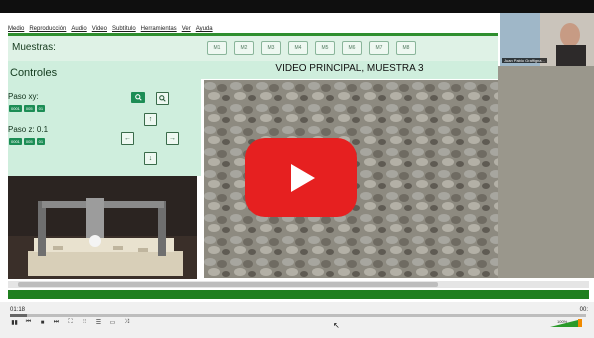 This screenshot has height=338, width=594. What do you see at coordinates (15, 108) in the screenshot?
I see `step-xy-button-0001: 0001` at bounding box center [15, 108].